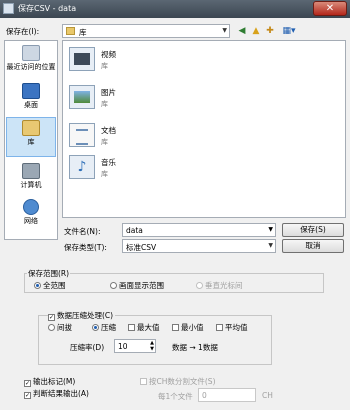 This screenshot has height=410, width=350. I want to click on save-button: 保存(S), so click(313, 230).